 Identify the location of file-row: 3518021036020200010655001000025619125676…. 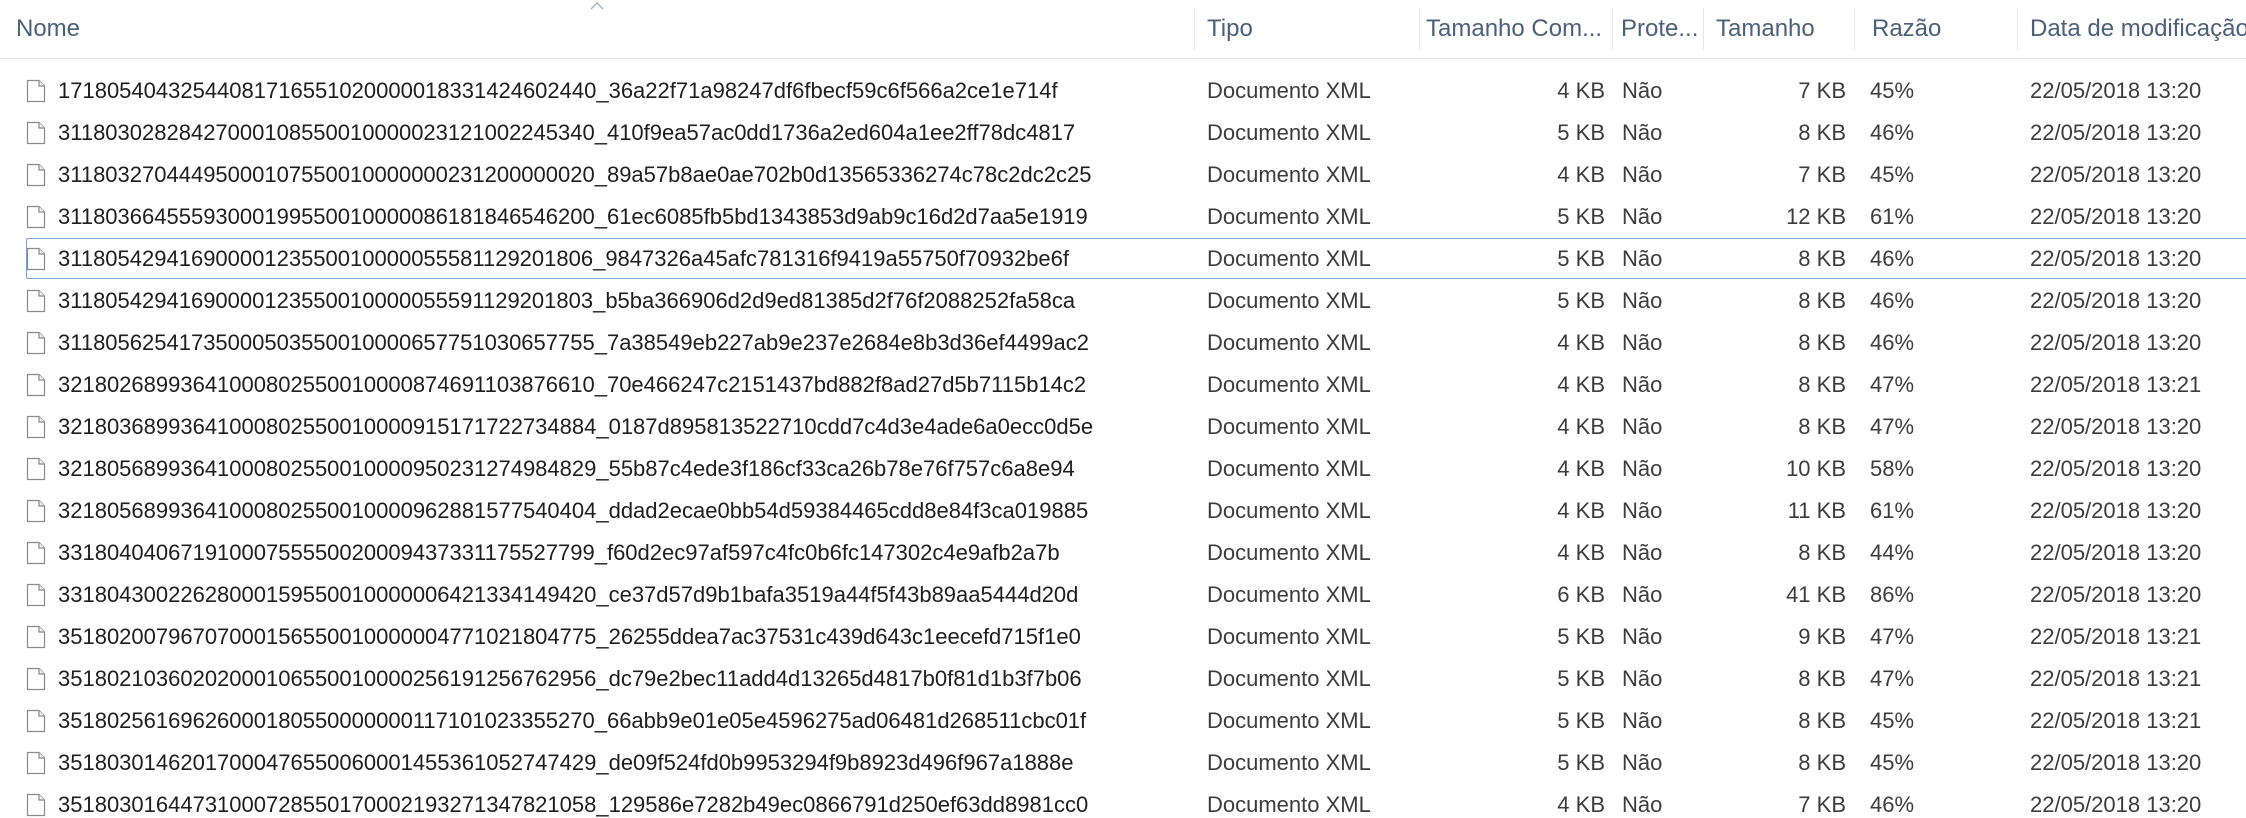
(1123, 679).